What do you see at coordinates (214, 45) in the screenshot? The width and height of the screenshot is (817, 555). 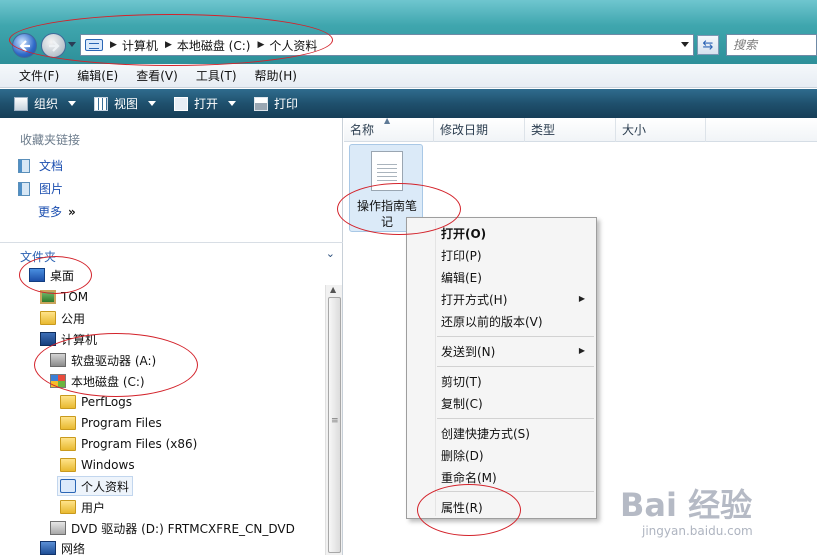 I see `breadcrumb-local-disk: 本地磁盘 (C:)` at bounding box center [214, 45].